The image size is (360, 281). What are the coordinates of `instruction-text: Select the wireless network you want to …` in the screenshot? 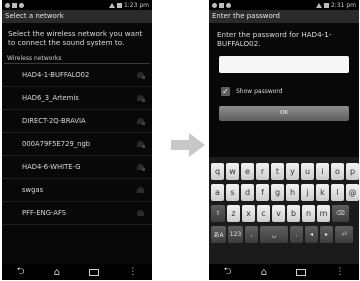 It's located at (75, 38).